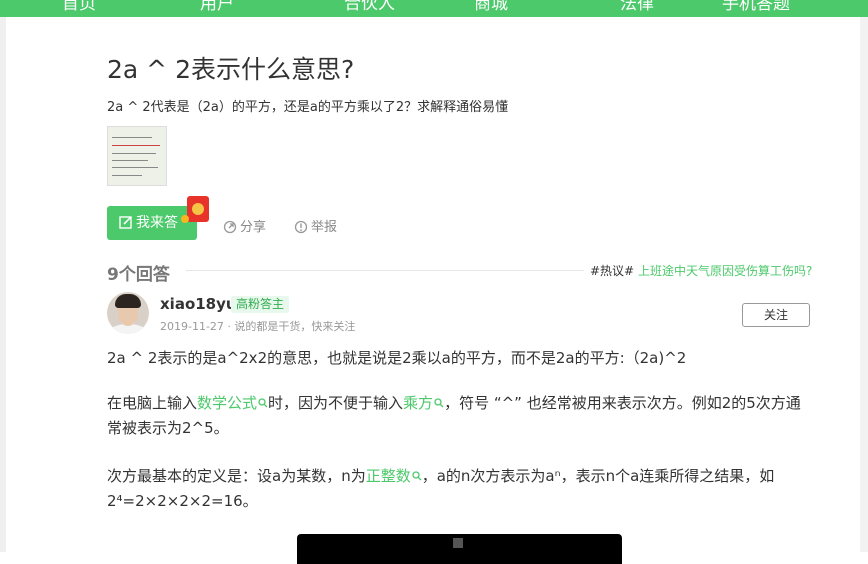 The height and width of the screenshot is (564, 868). I want to click on hot-topic-link: 上班途中天气原因受伤算工伤吗?, so click(725, 271).